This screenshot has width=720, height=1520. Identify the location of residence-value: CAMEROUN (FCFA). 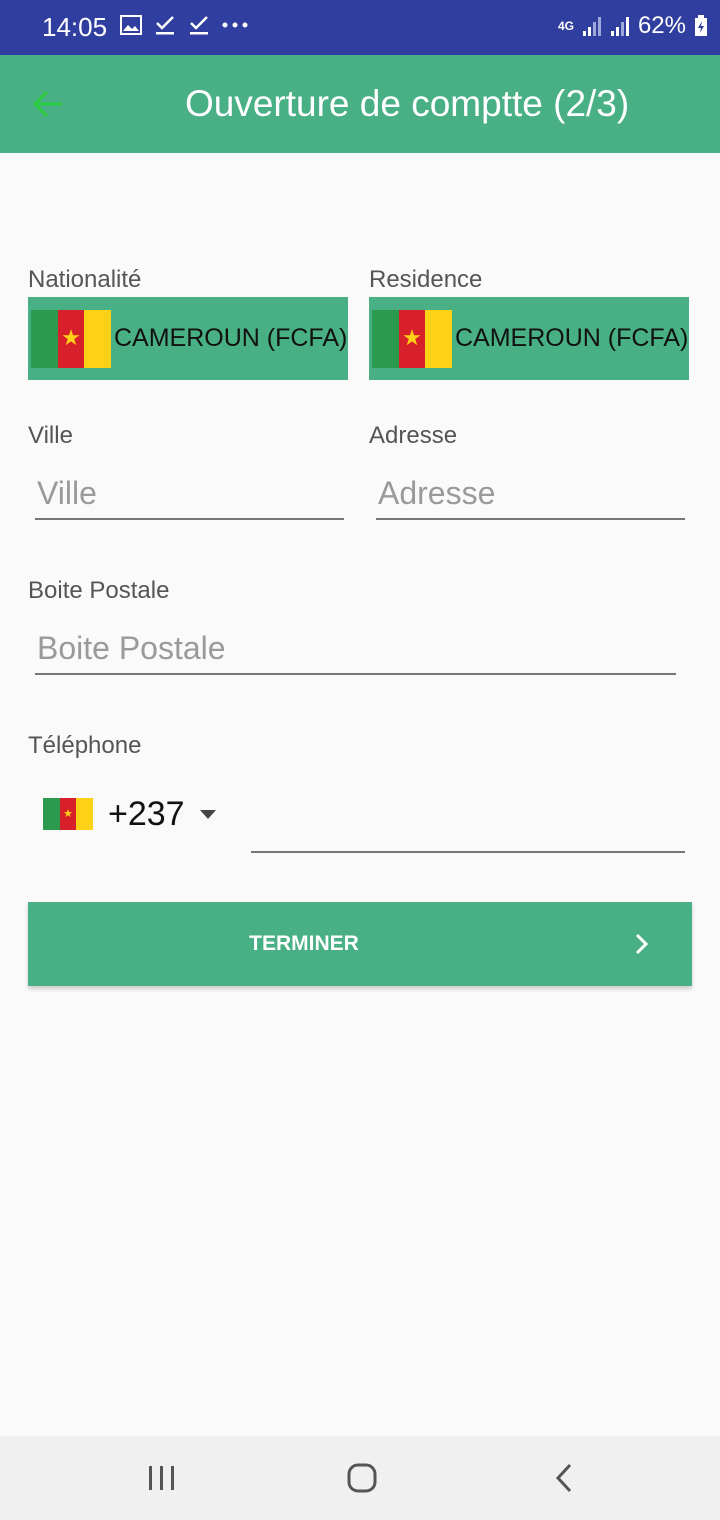
(572, 338).